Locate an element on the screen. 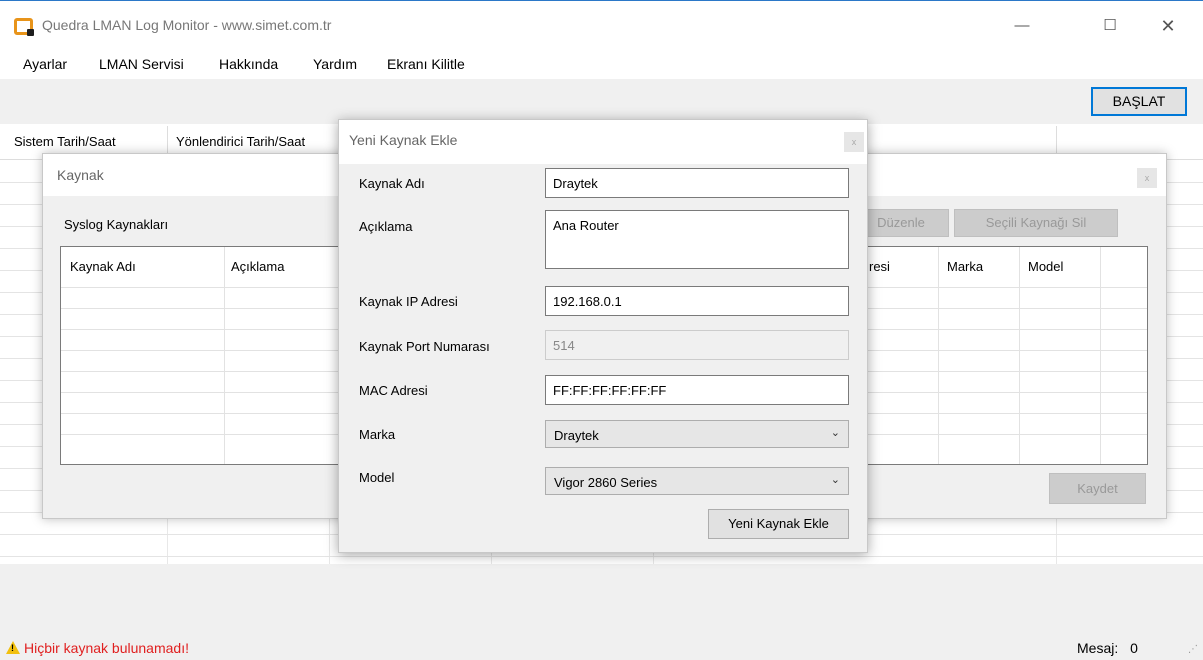 Image resolution: width=1203 pixels, height=660 pixels. description-input: Ana Router is located at coordinates (697, 239).